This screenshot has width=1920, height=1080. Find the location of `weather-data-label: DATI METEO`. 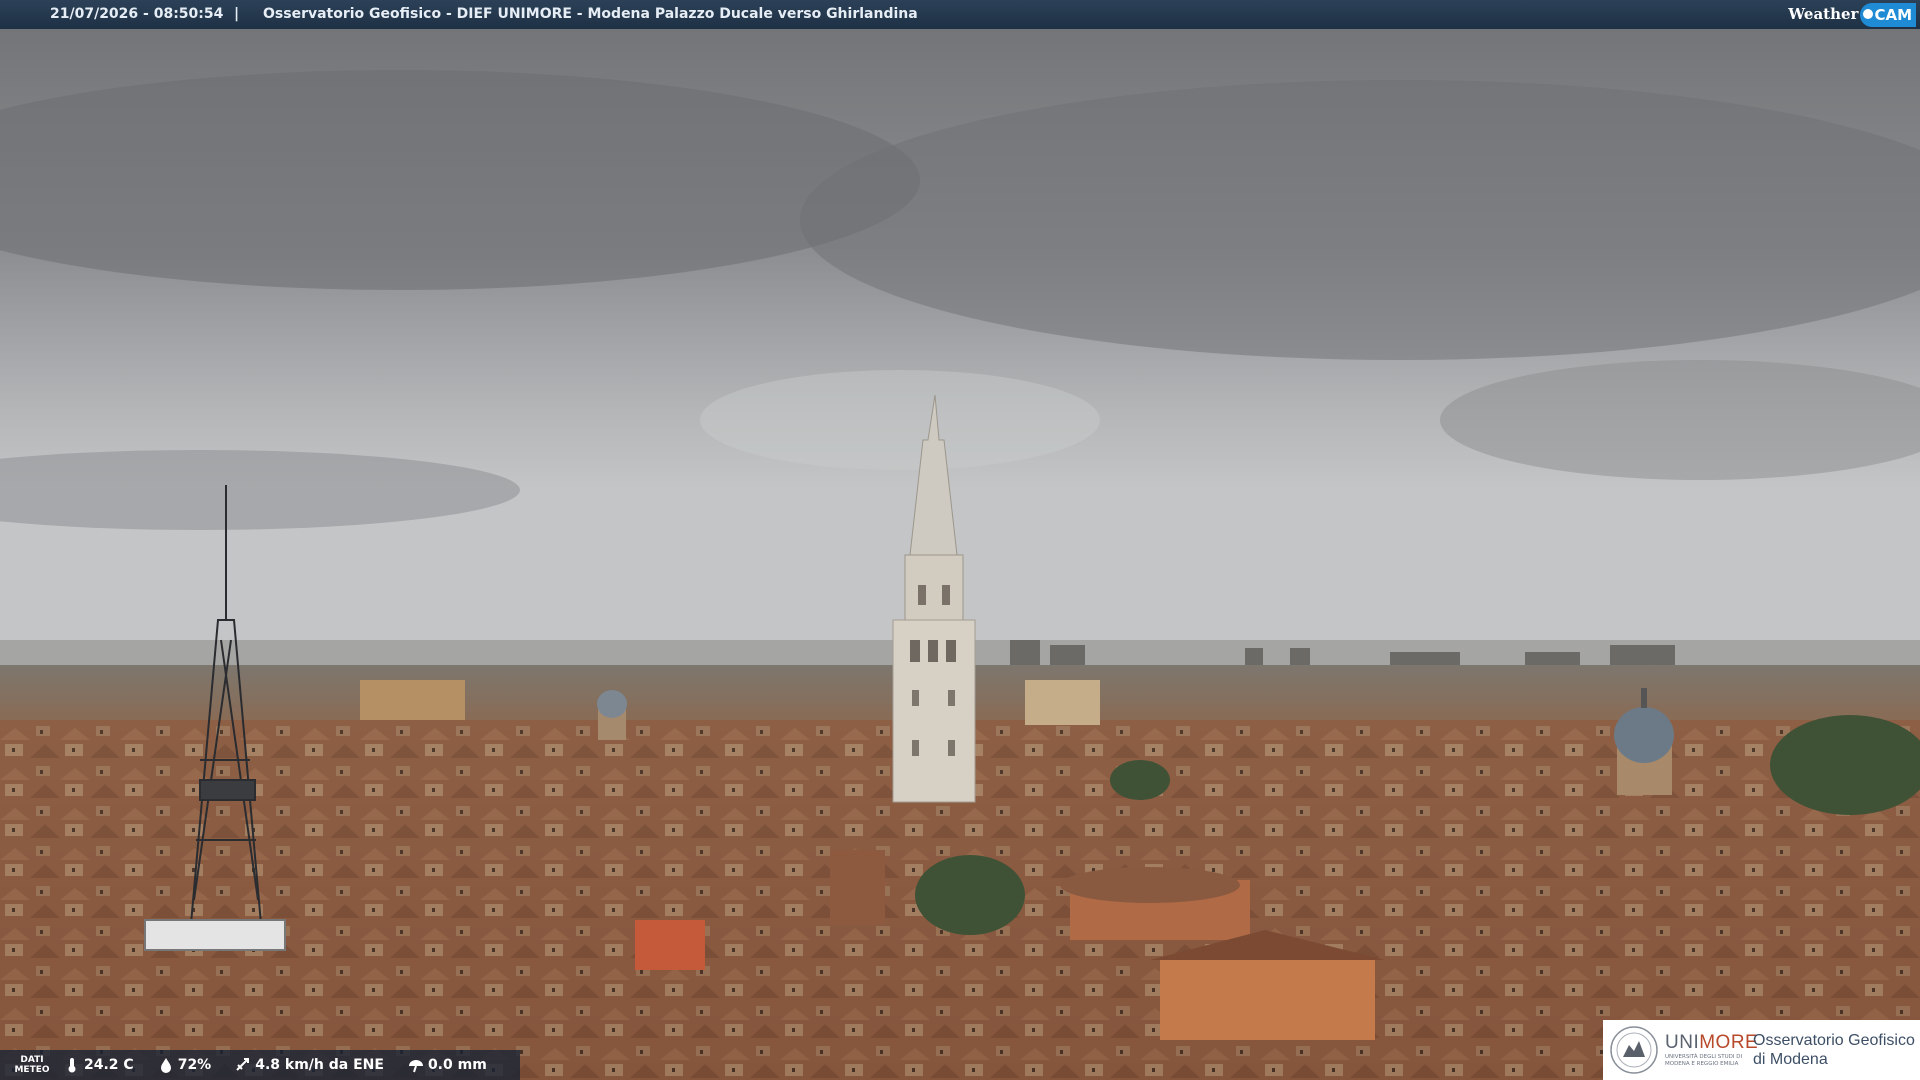

weather-data-label: DATI METEO is located at coordinates (32, 1065).